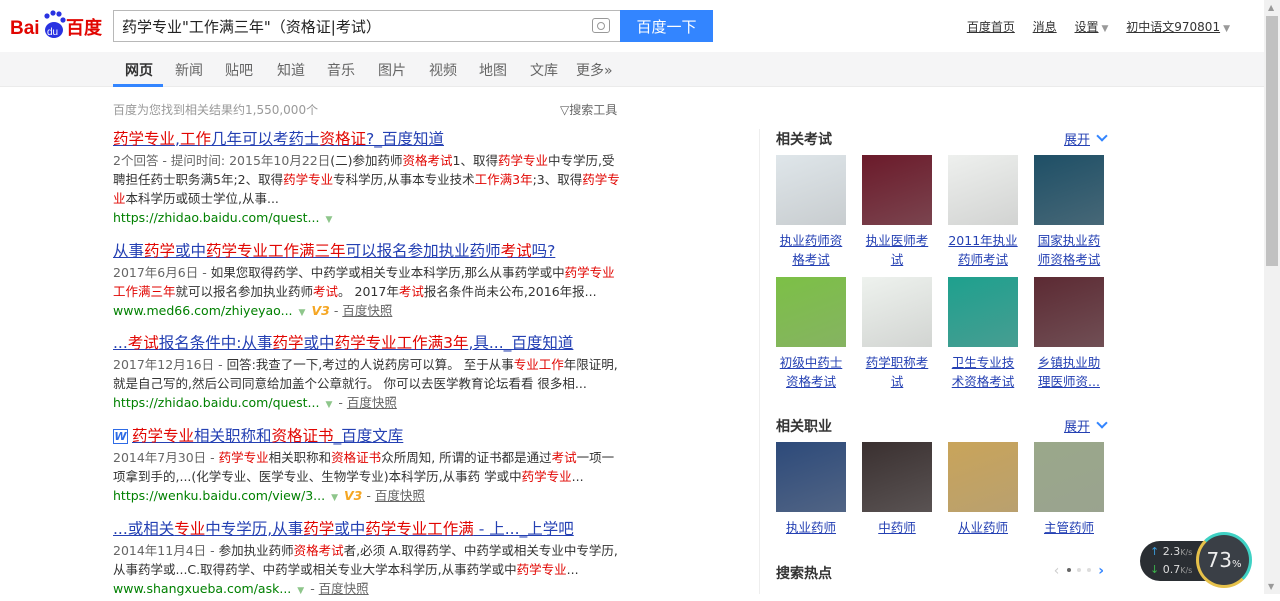 The image size is (1280, 601). I want to click on related-card: 执业药师, so click(811, 489).